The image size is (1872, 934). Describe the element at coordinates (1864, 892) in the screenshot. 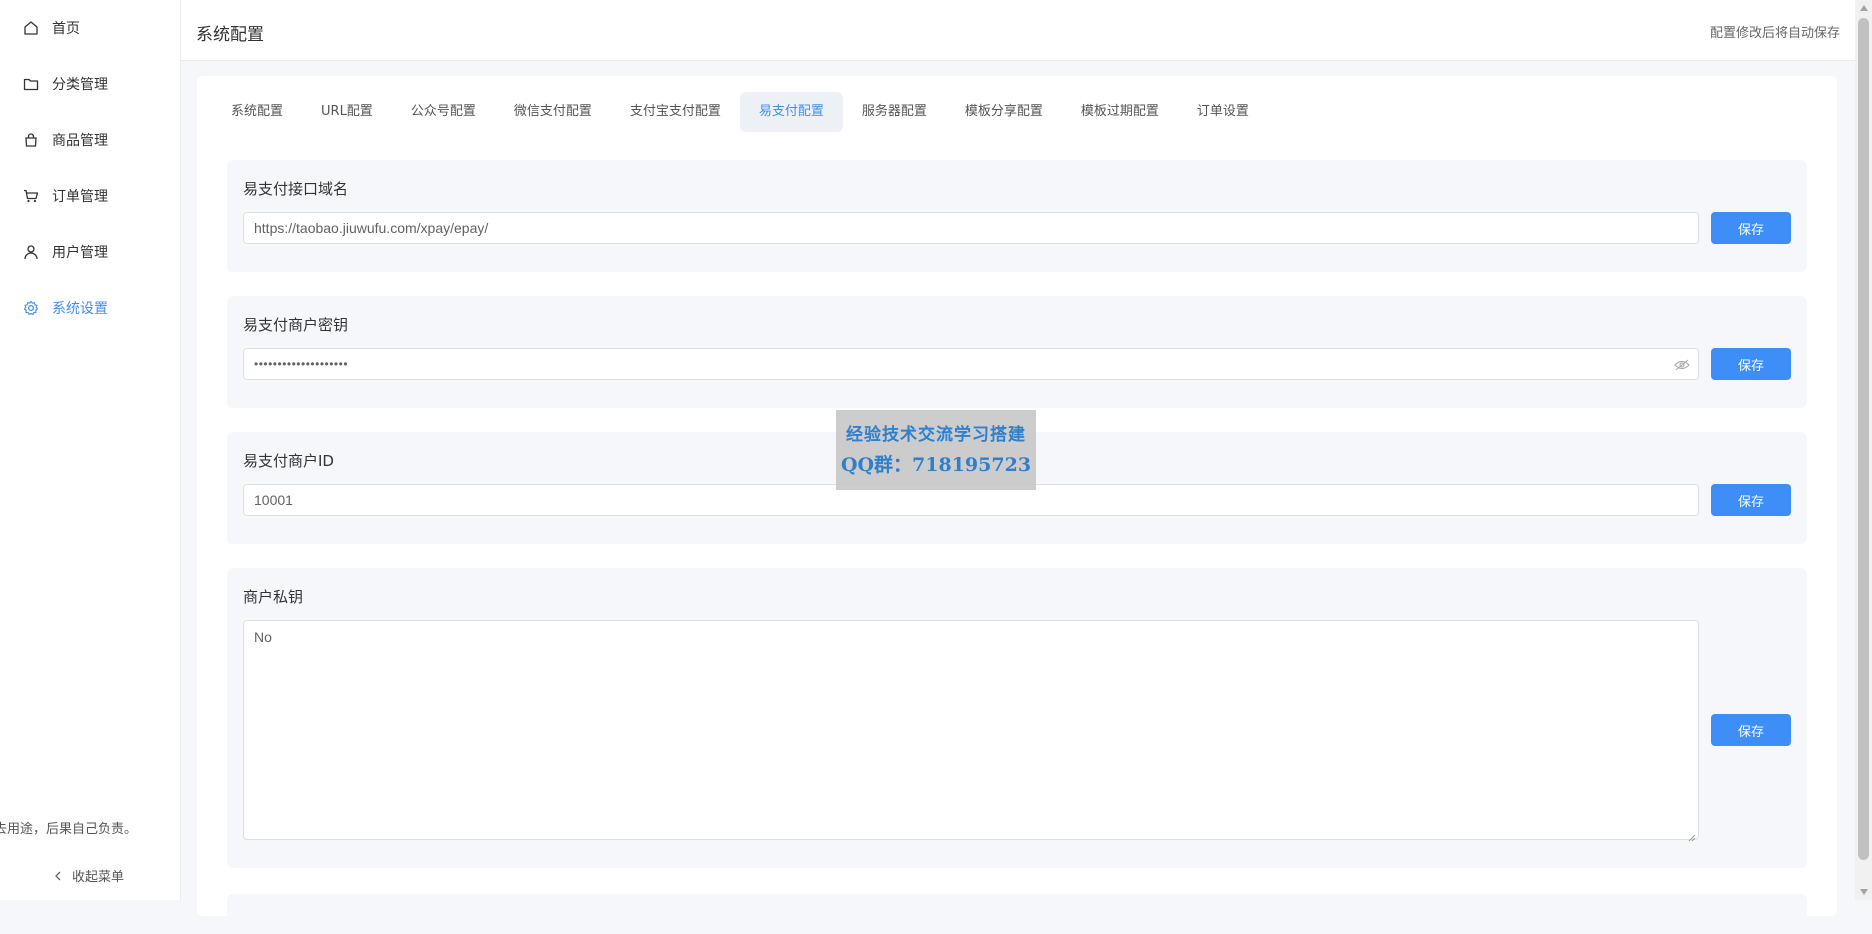

I see `scroll-down-arrow-icon` at that location.